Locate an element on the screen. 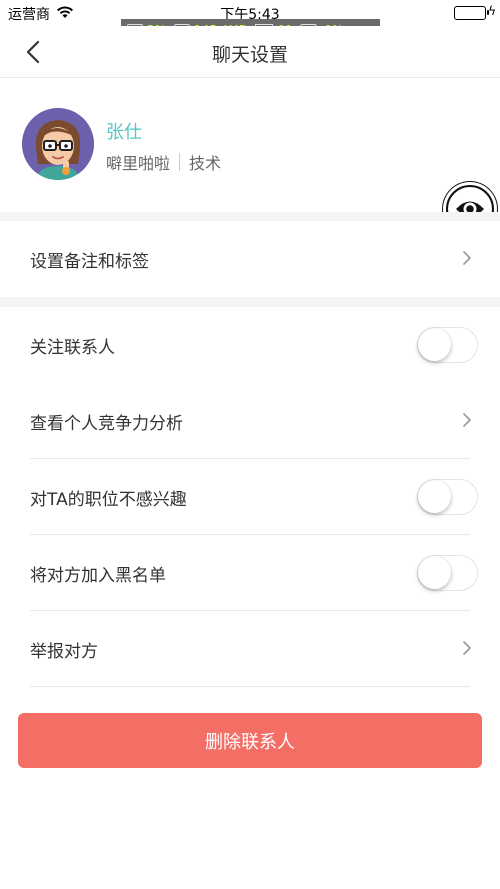  follow-toggle is located at coordinates (447, 345).